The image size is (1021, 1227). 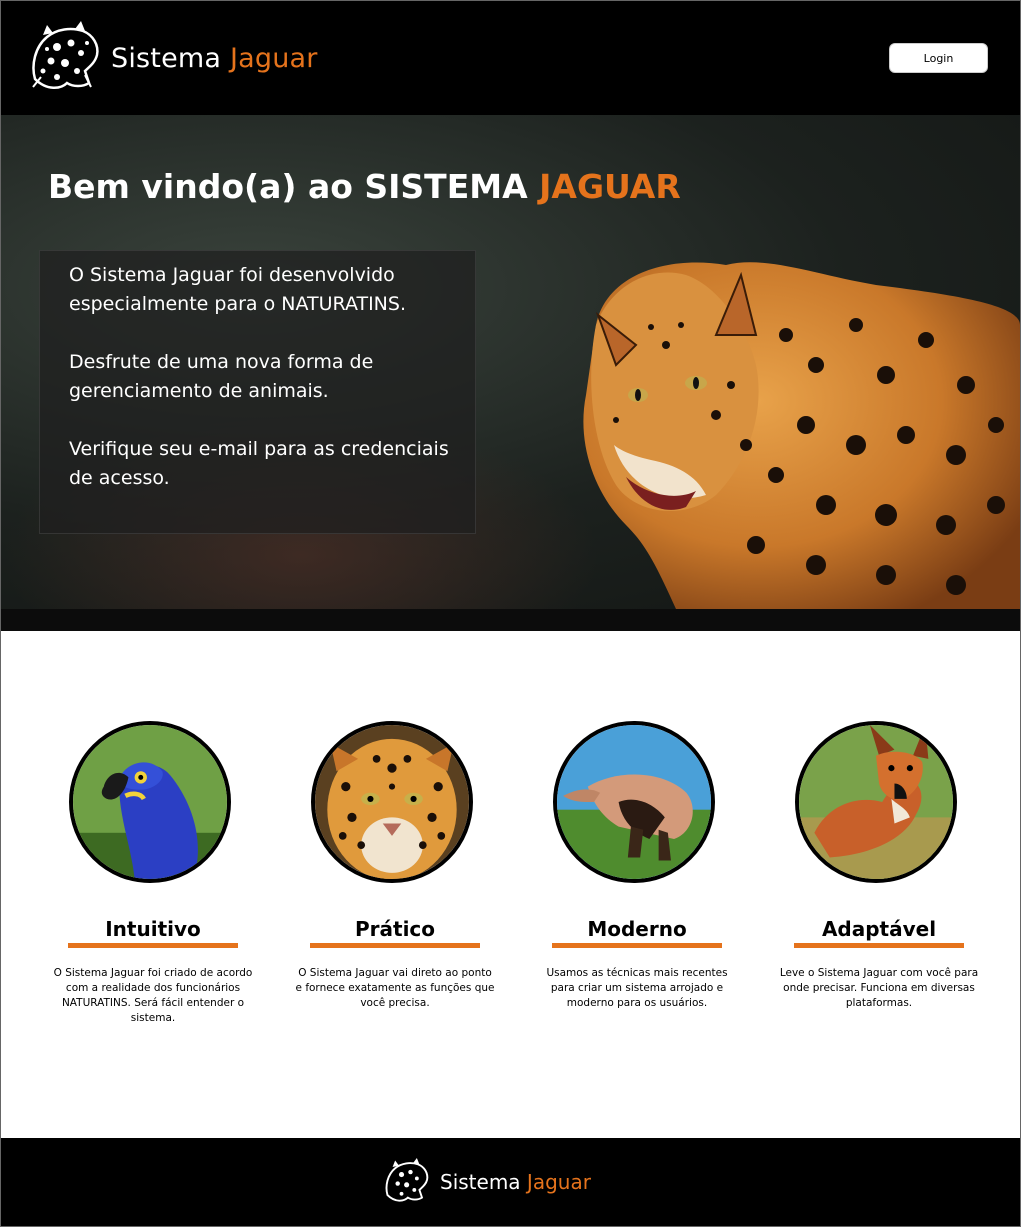 I want to click on hero-title-accent: JAGUAR, so click(x=610, y=186).